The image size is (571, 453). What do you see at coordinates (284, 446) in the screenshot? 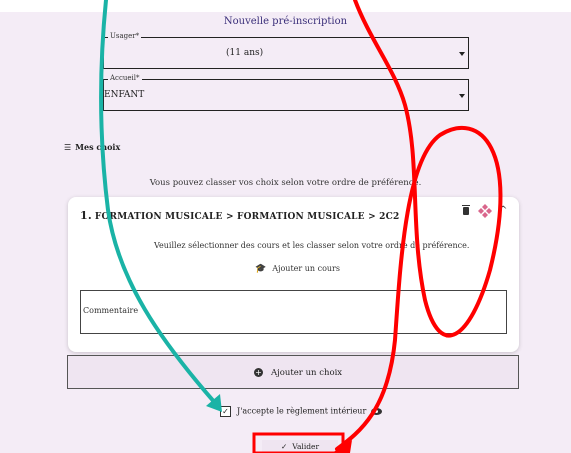
I see `check-icon: ✓` at bounding box center [284, 446].